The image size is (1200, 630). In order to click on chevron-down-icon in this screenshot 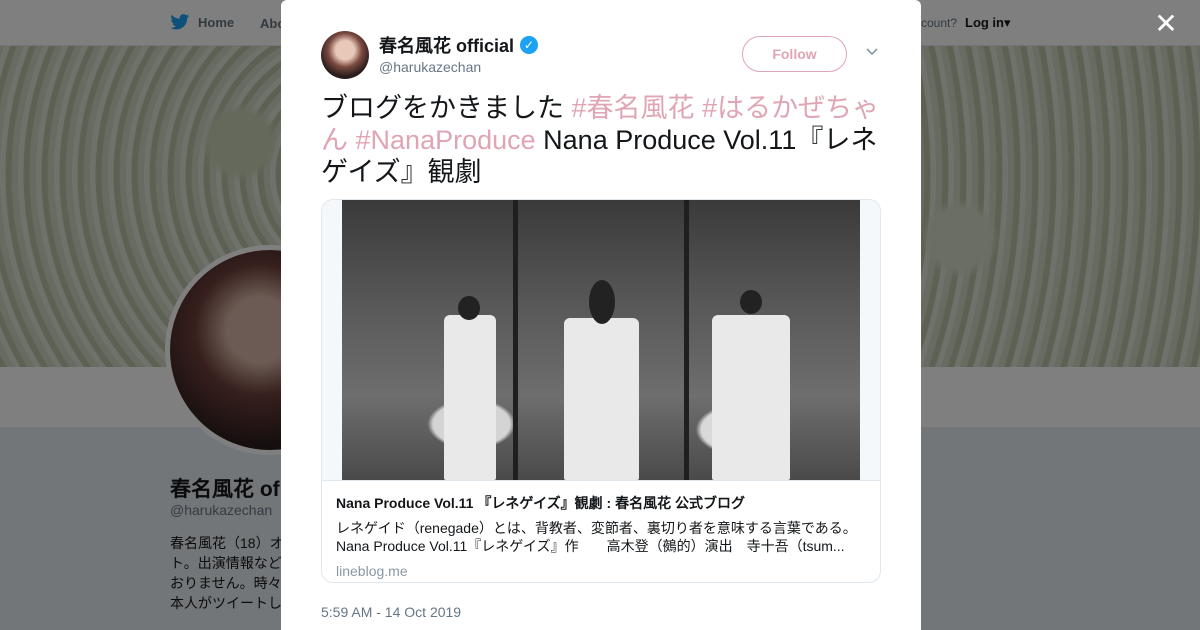, I will do `click(873, 52)`.